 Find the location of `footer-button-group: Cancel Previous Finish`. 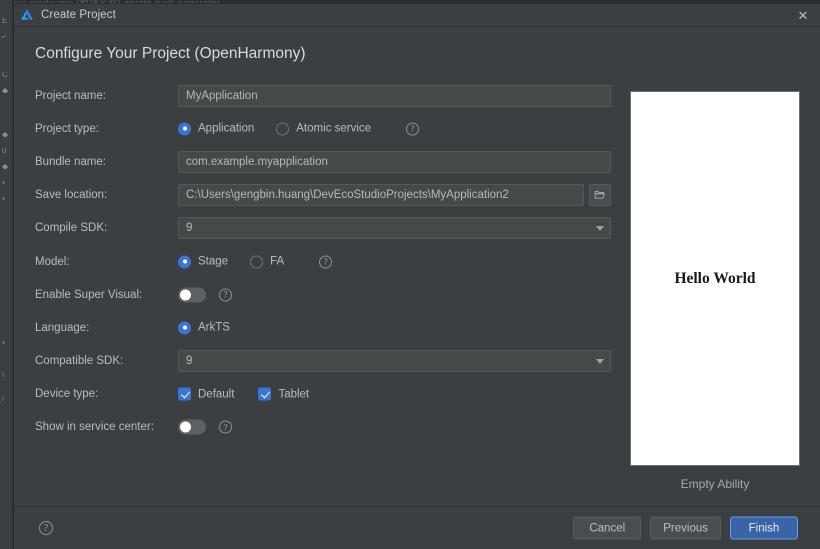

footer-button-group: Cancel Previous Finish is located at coordinates (685, 528).